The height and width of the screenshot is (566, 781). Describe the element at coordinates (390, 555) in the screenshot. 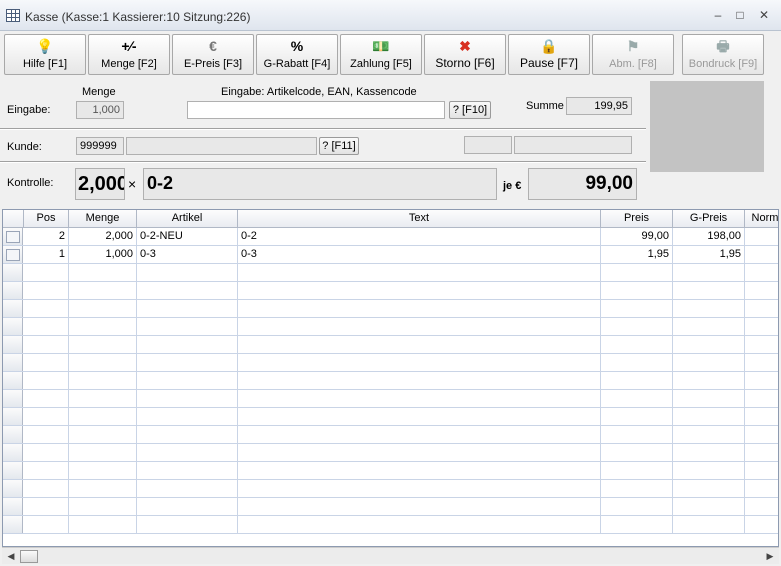

I see `horizontal-scrollbar: ◀ ▶` at that location.